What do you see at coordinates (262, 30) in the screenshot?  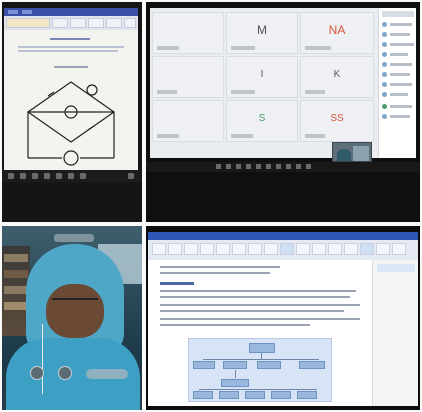 I see `participant-initials: M` at bounding box center [262, 30].